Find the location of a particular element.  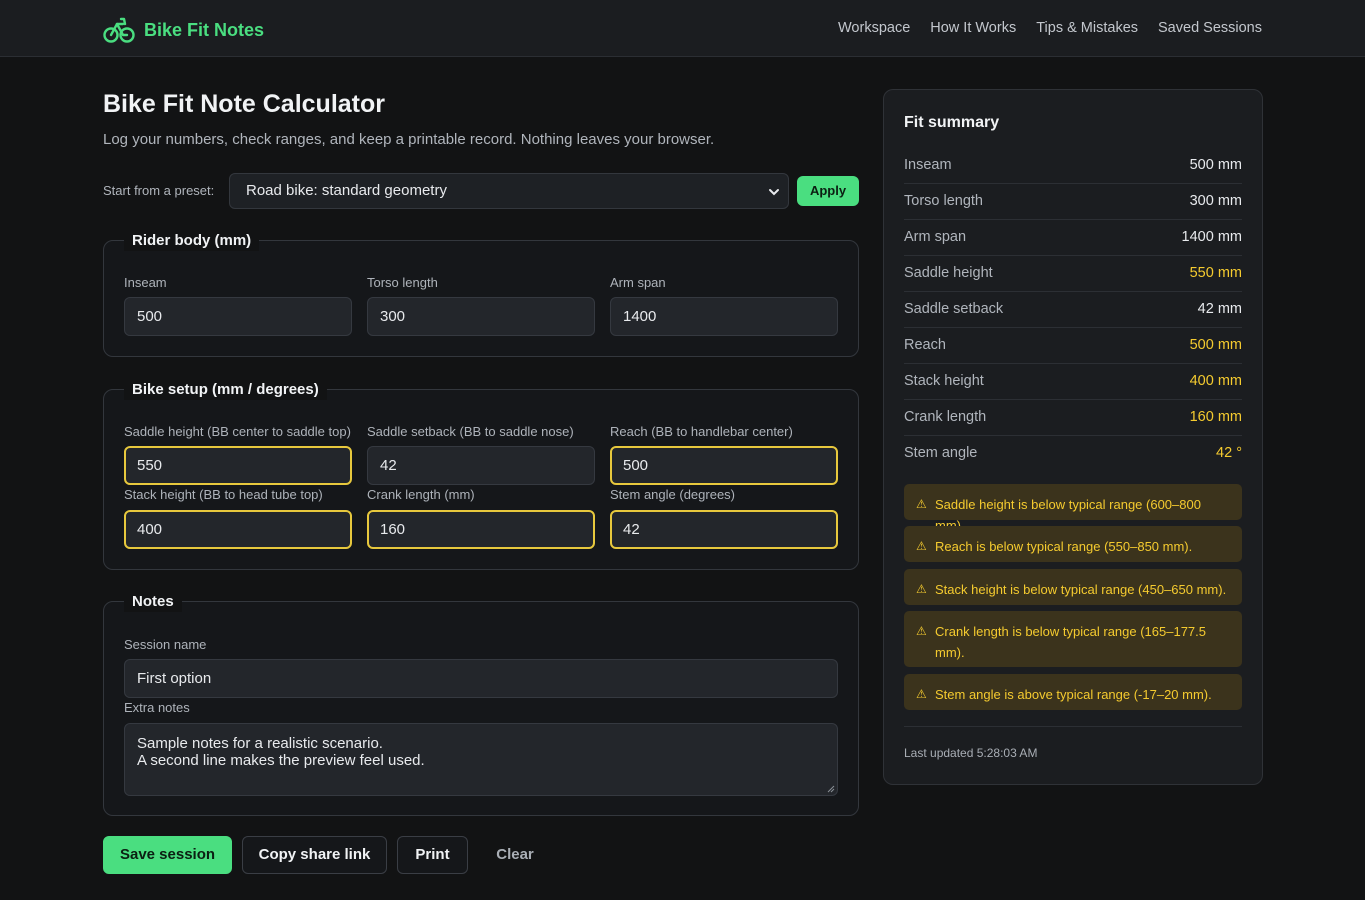

reach-input: 500 is located at coordinates (724, 465).